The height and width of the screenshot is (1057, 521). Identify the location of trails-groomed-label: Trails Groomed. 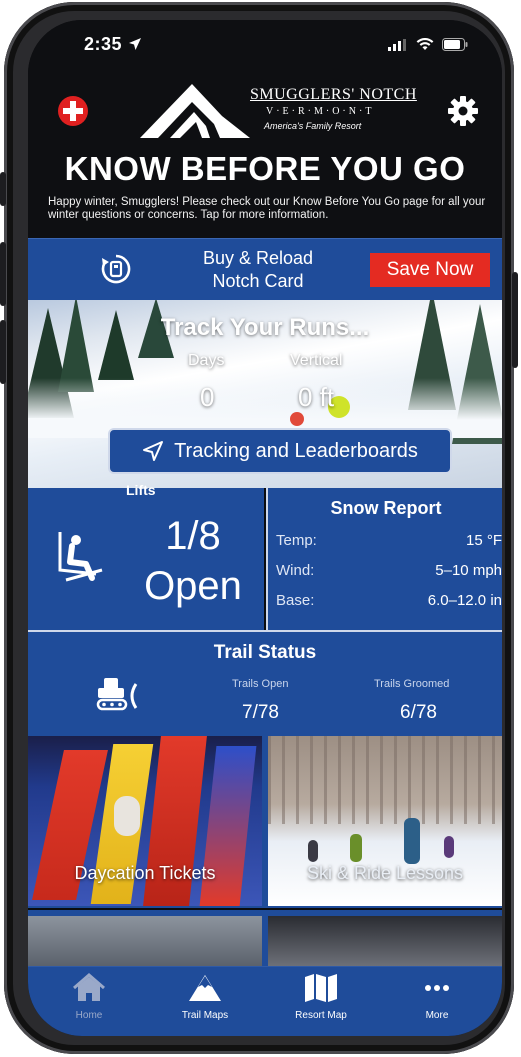
(412, 684).